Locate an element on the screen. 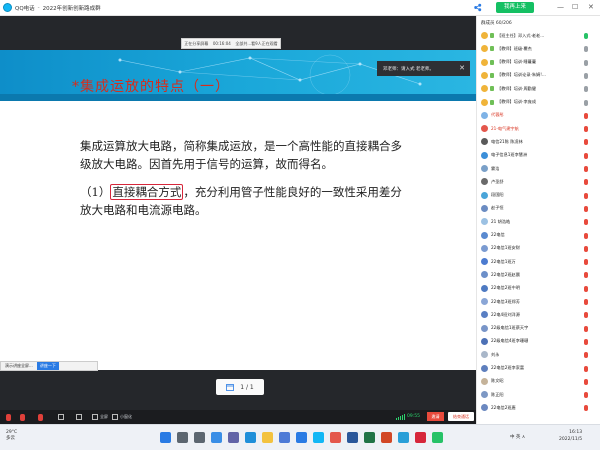 This screenshot has height=450, width=600. clock-time: 16:13 is located at coordinates (576, 432).